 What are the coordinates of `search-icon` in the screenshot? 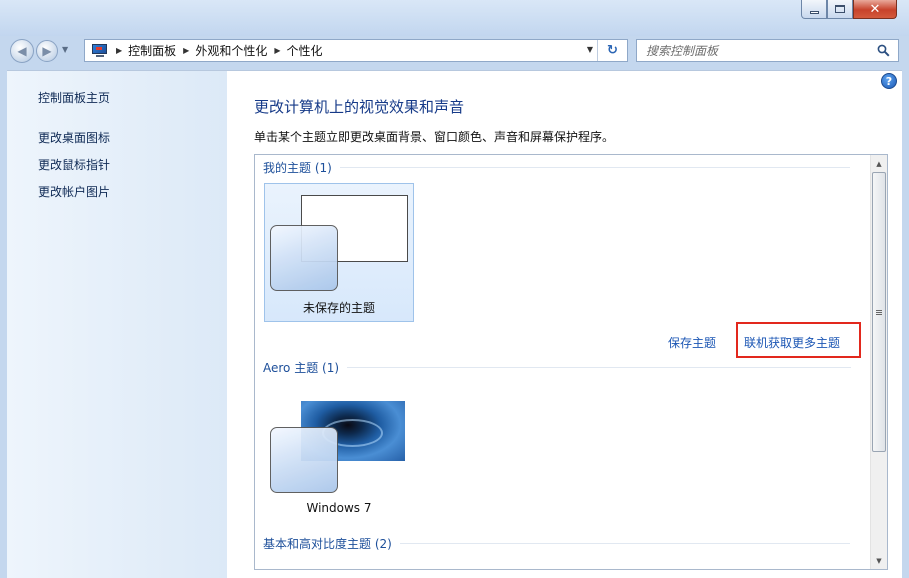 It's located at (883, 50).